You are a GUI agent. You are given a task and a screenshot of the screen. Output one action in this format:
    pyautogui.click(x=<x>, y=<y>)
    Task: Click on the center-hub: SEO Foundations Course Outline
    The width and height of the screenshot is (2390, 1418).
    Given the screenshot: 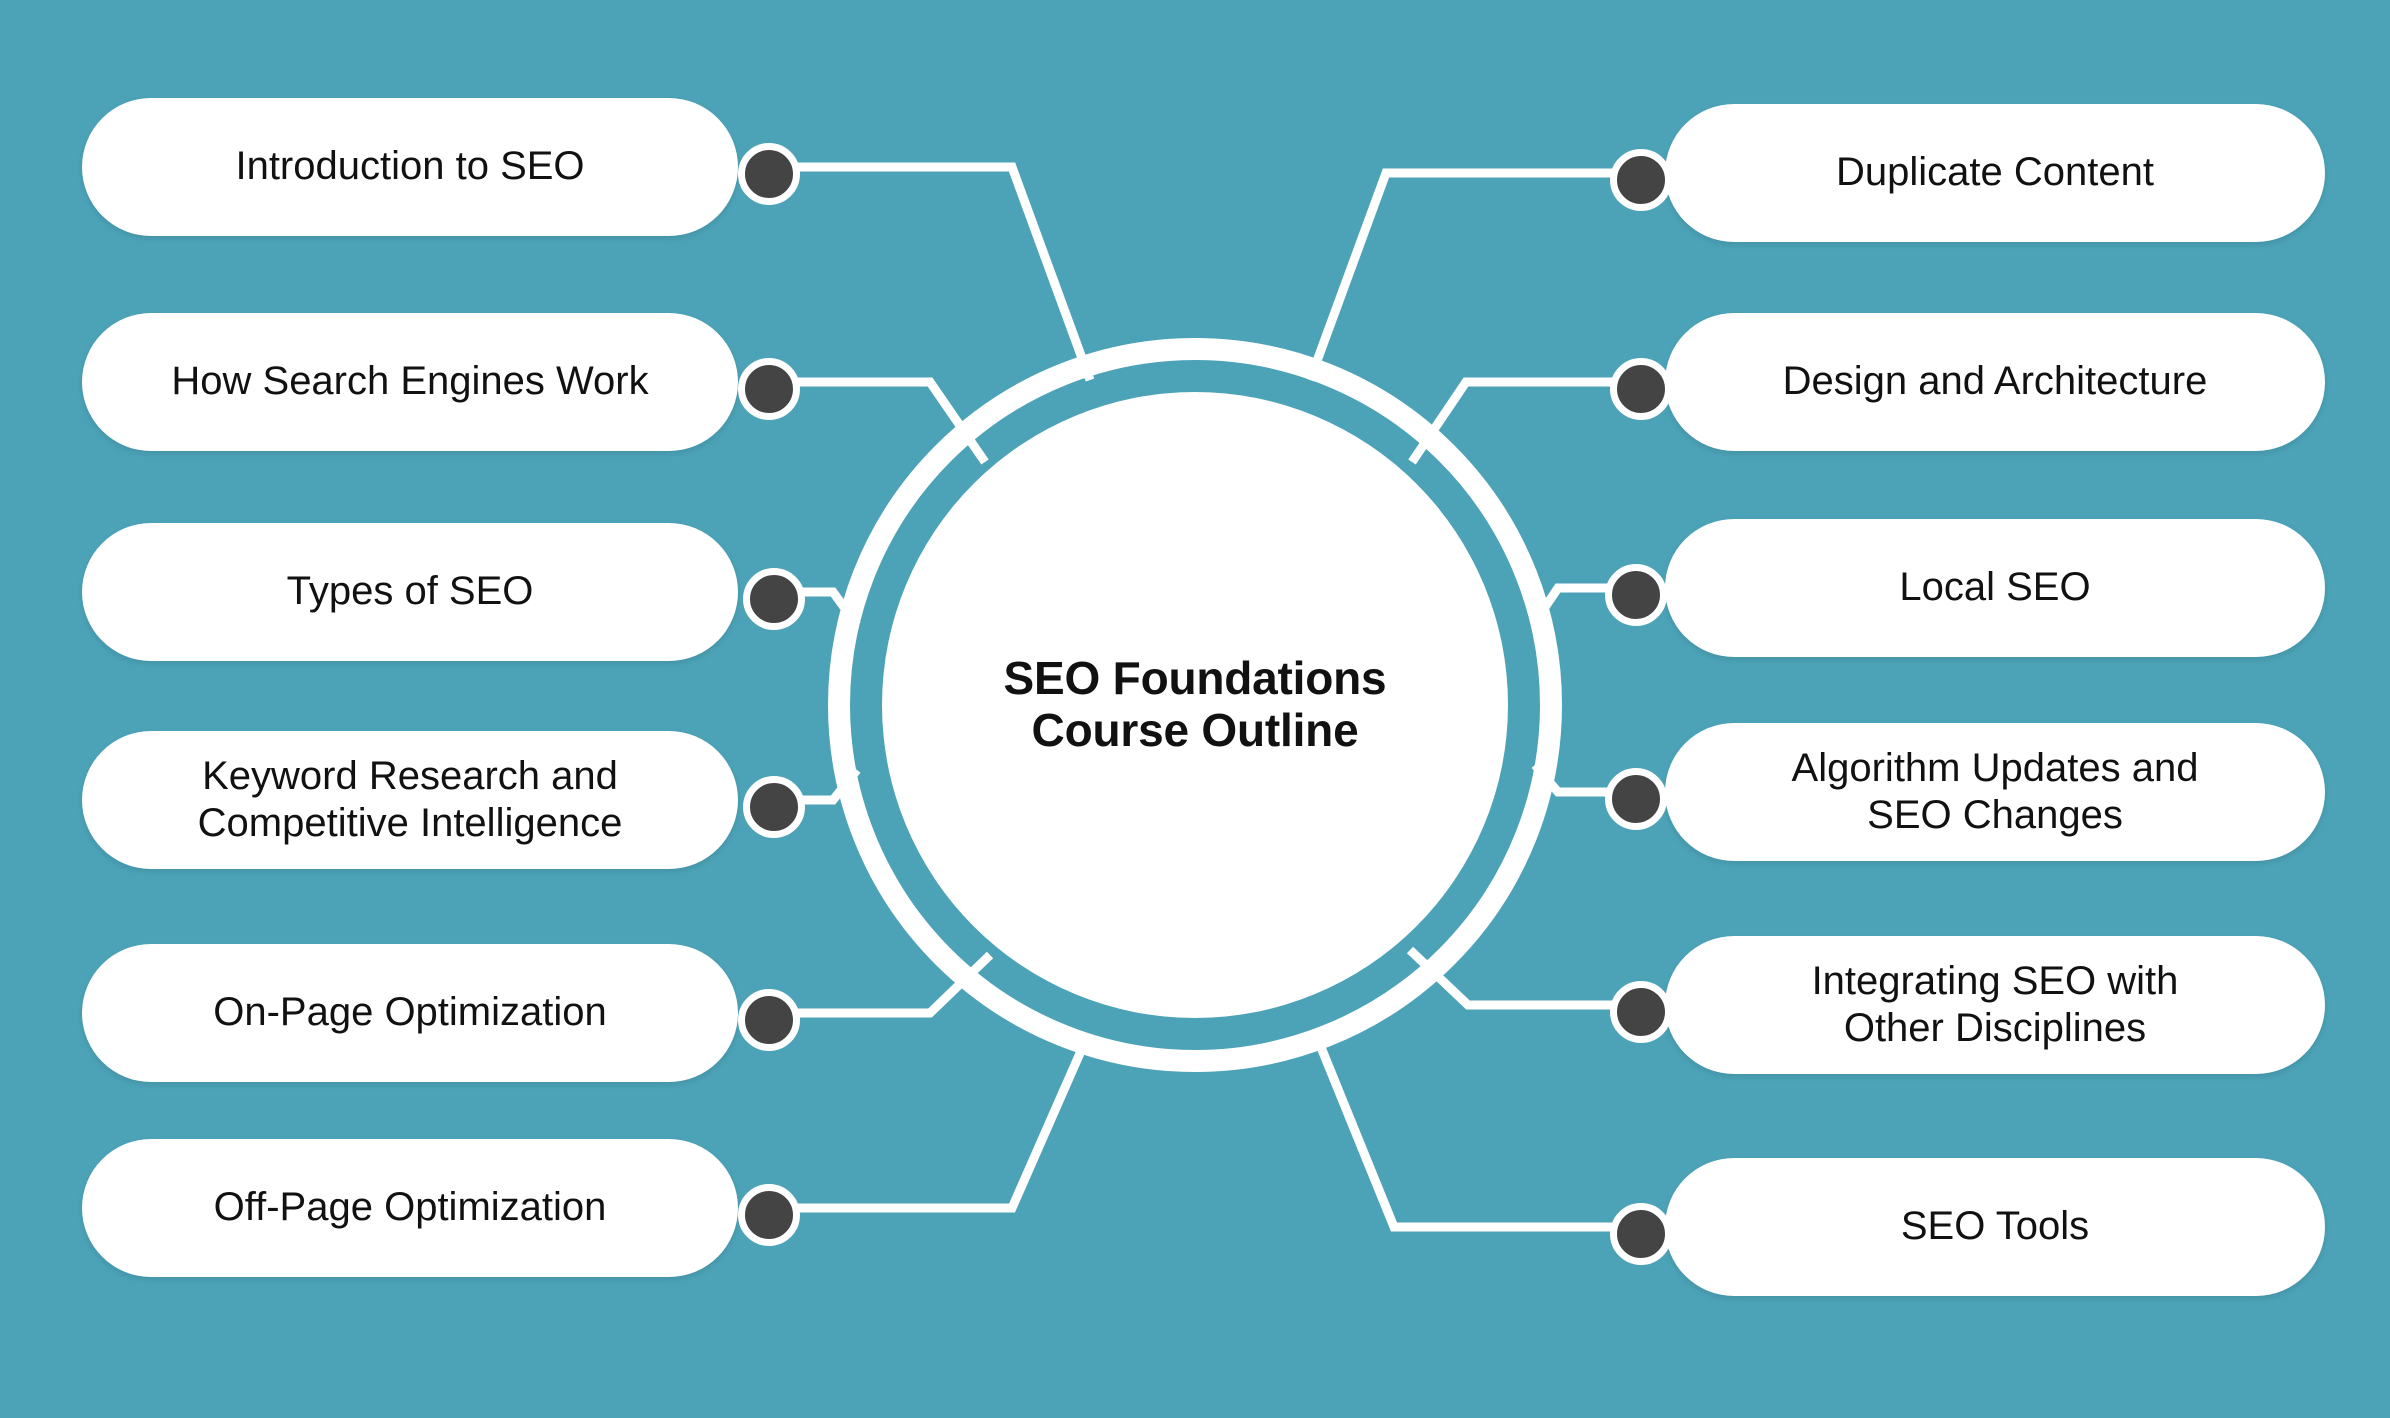 What is the action you would take?
    pyautogui.click(x=1195, y=705)
    